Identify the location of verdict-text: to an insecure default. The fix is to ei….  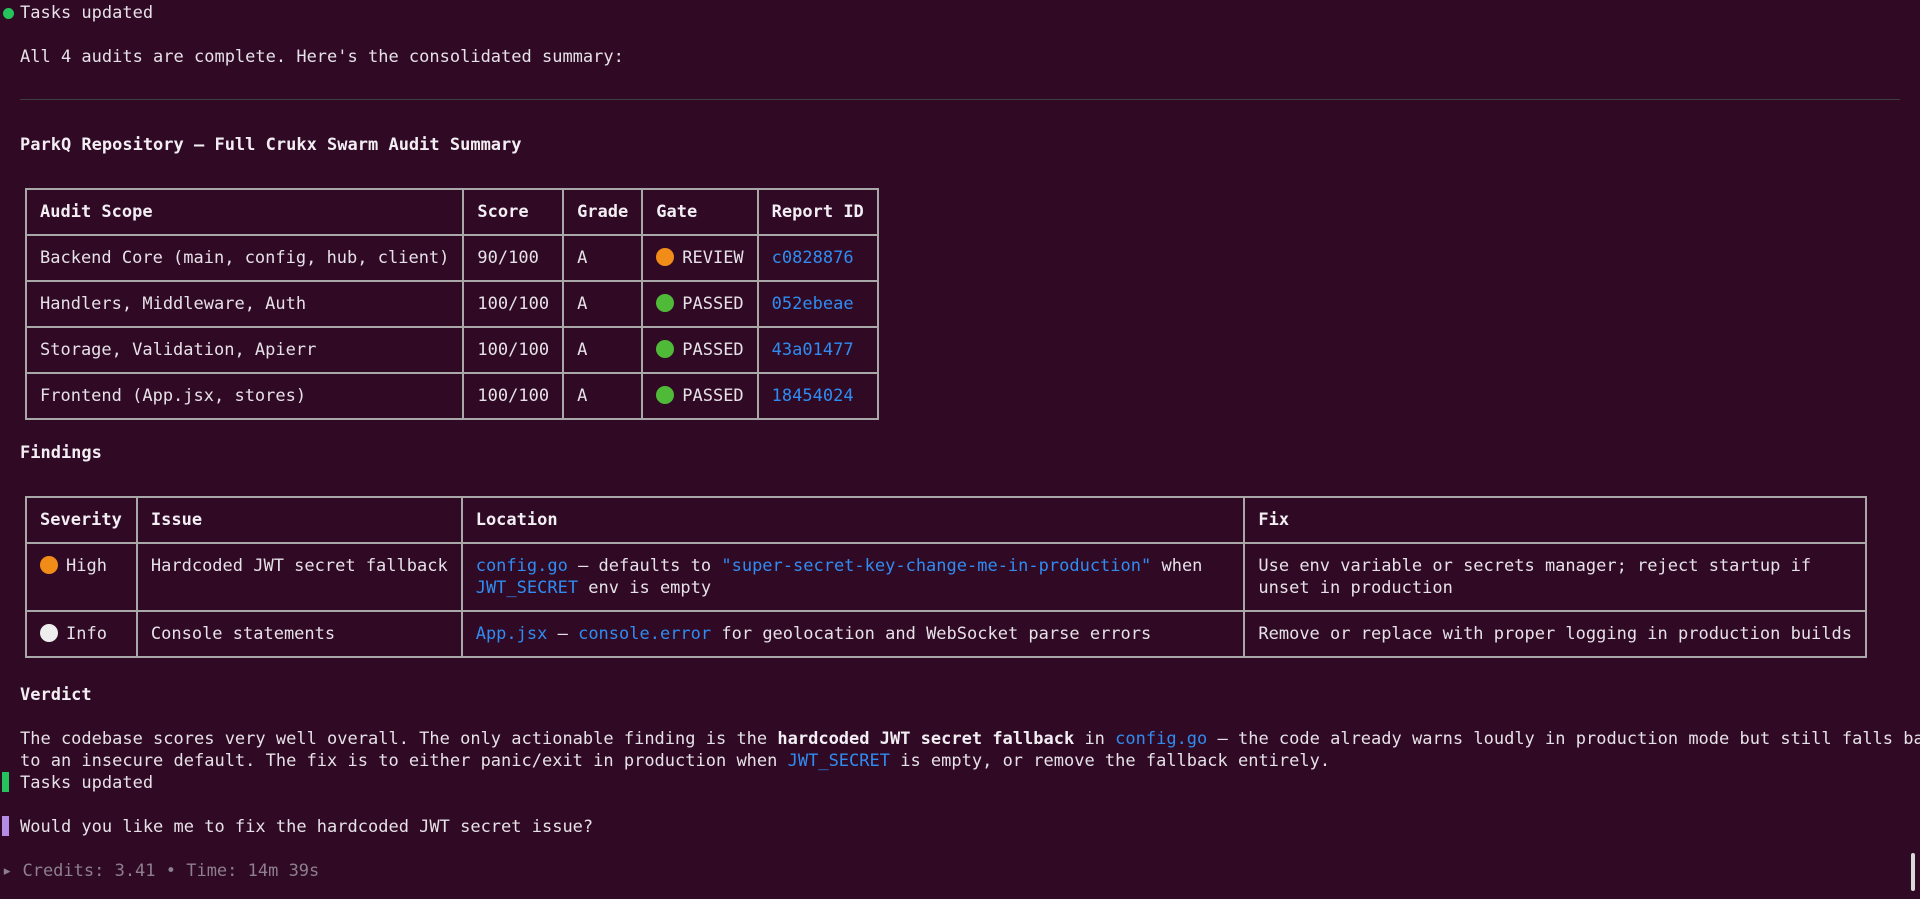
(675, 761).